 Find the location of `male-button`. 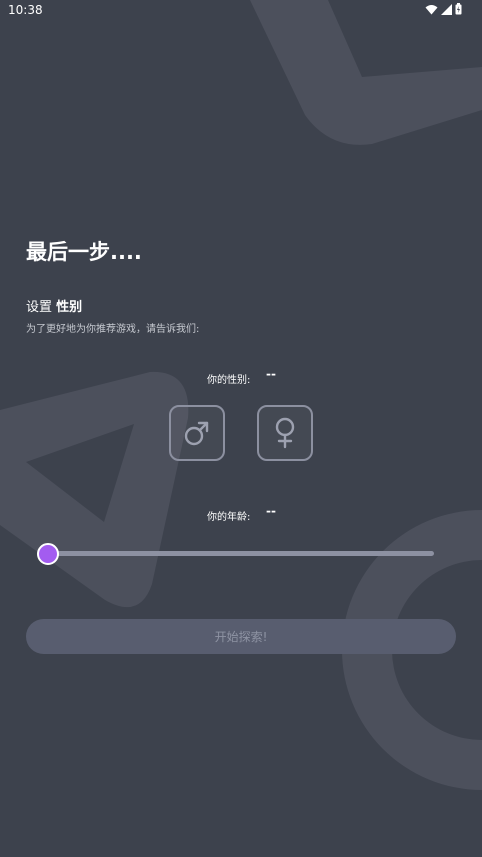

male-button is located at coordinates (197, 433).